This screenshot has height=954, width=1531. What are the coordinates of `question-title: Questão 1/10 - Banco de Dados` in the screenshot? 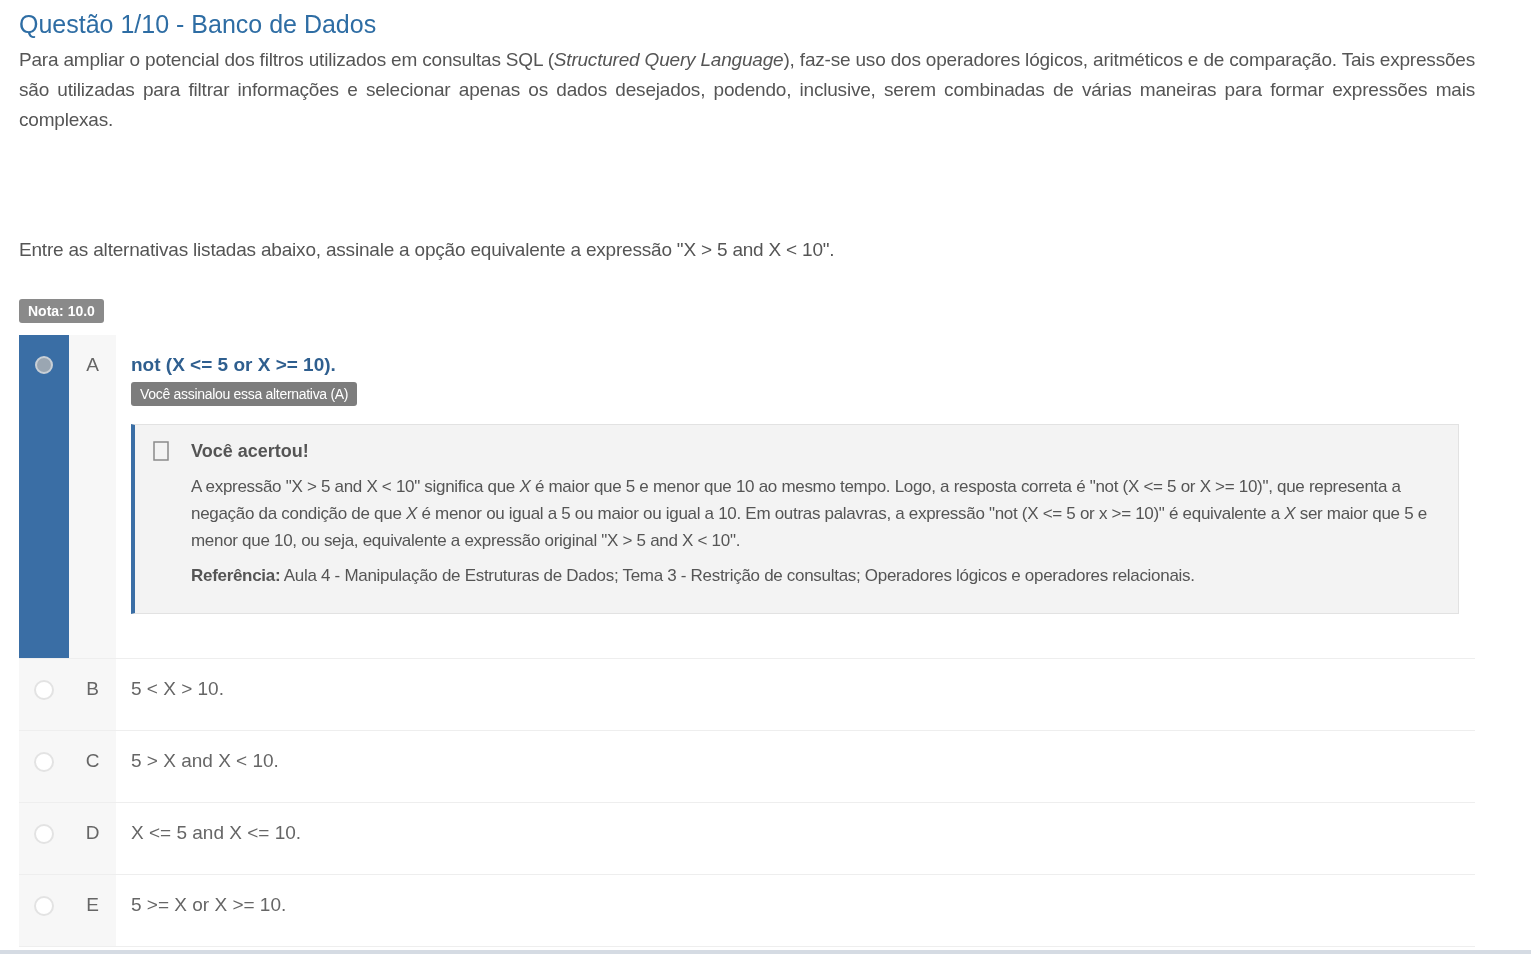 It's located at (198, 24).